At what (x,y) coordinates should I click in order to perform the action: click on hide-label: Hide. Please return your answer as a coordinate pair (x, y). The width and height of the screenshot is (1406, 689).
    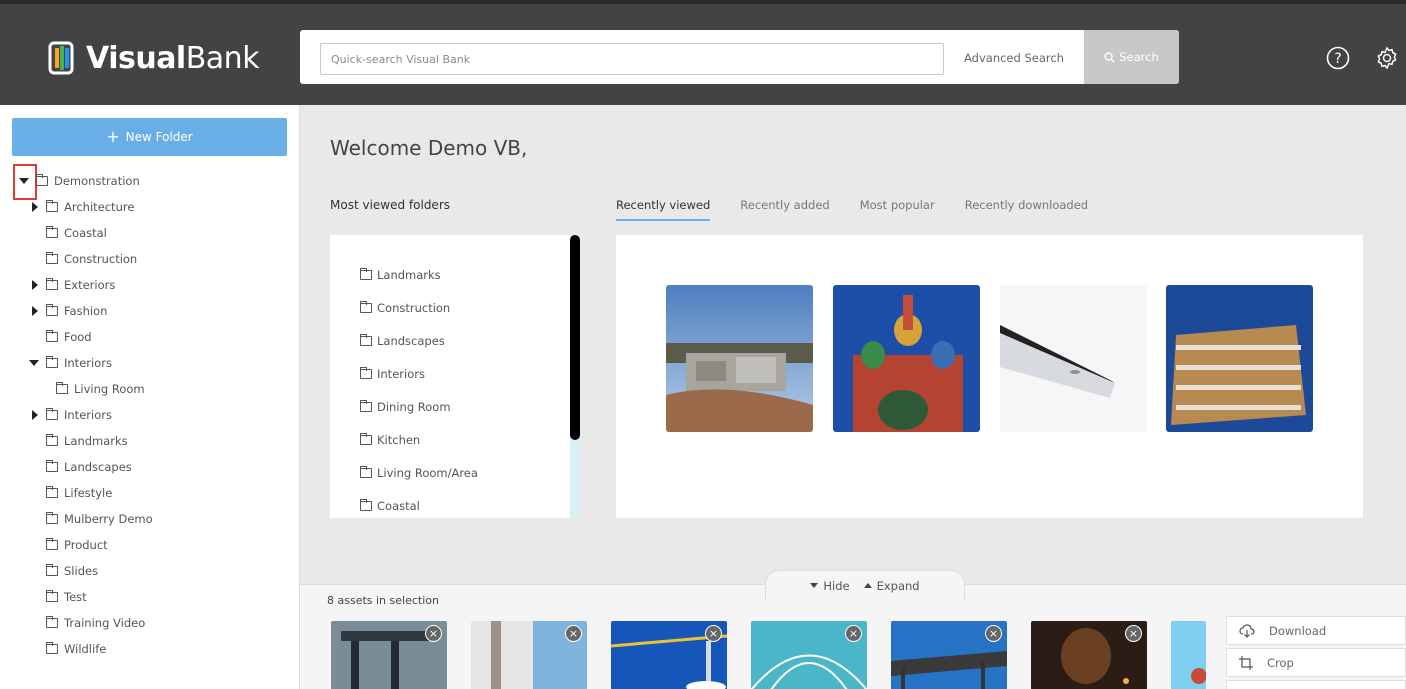
    Looking at the image, I should click on (836, 585).